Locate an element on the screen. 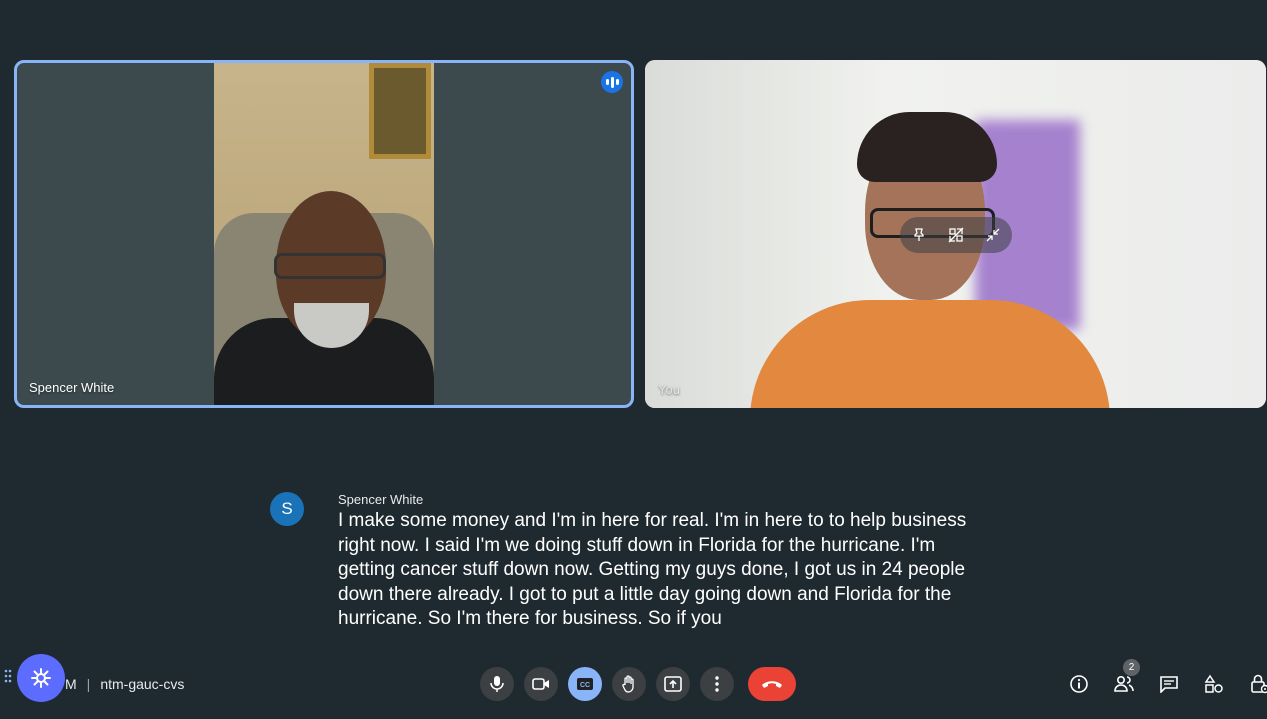 The width and height of the screenshot is (1267, 719). meeting-initial: M is located at coordinates (71, 684).